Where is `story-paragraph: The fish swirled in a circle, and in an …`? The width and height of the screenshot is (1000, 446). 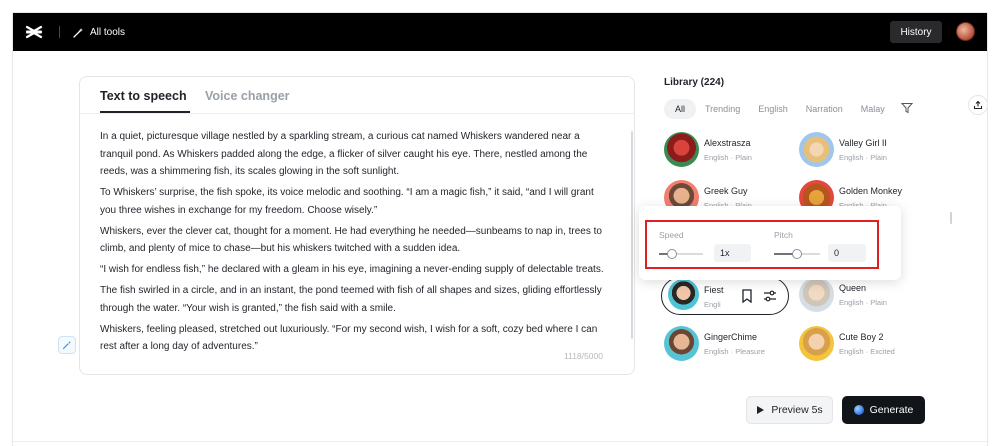 story-paragraph: The fish swirled in a circle, and in an … is located at coordinates (351, 299).